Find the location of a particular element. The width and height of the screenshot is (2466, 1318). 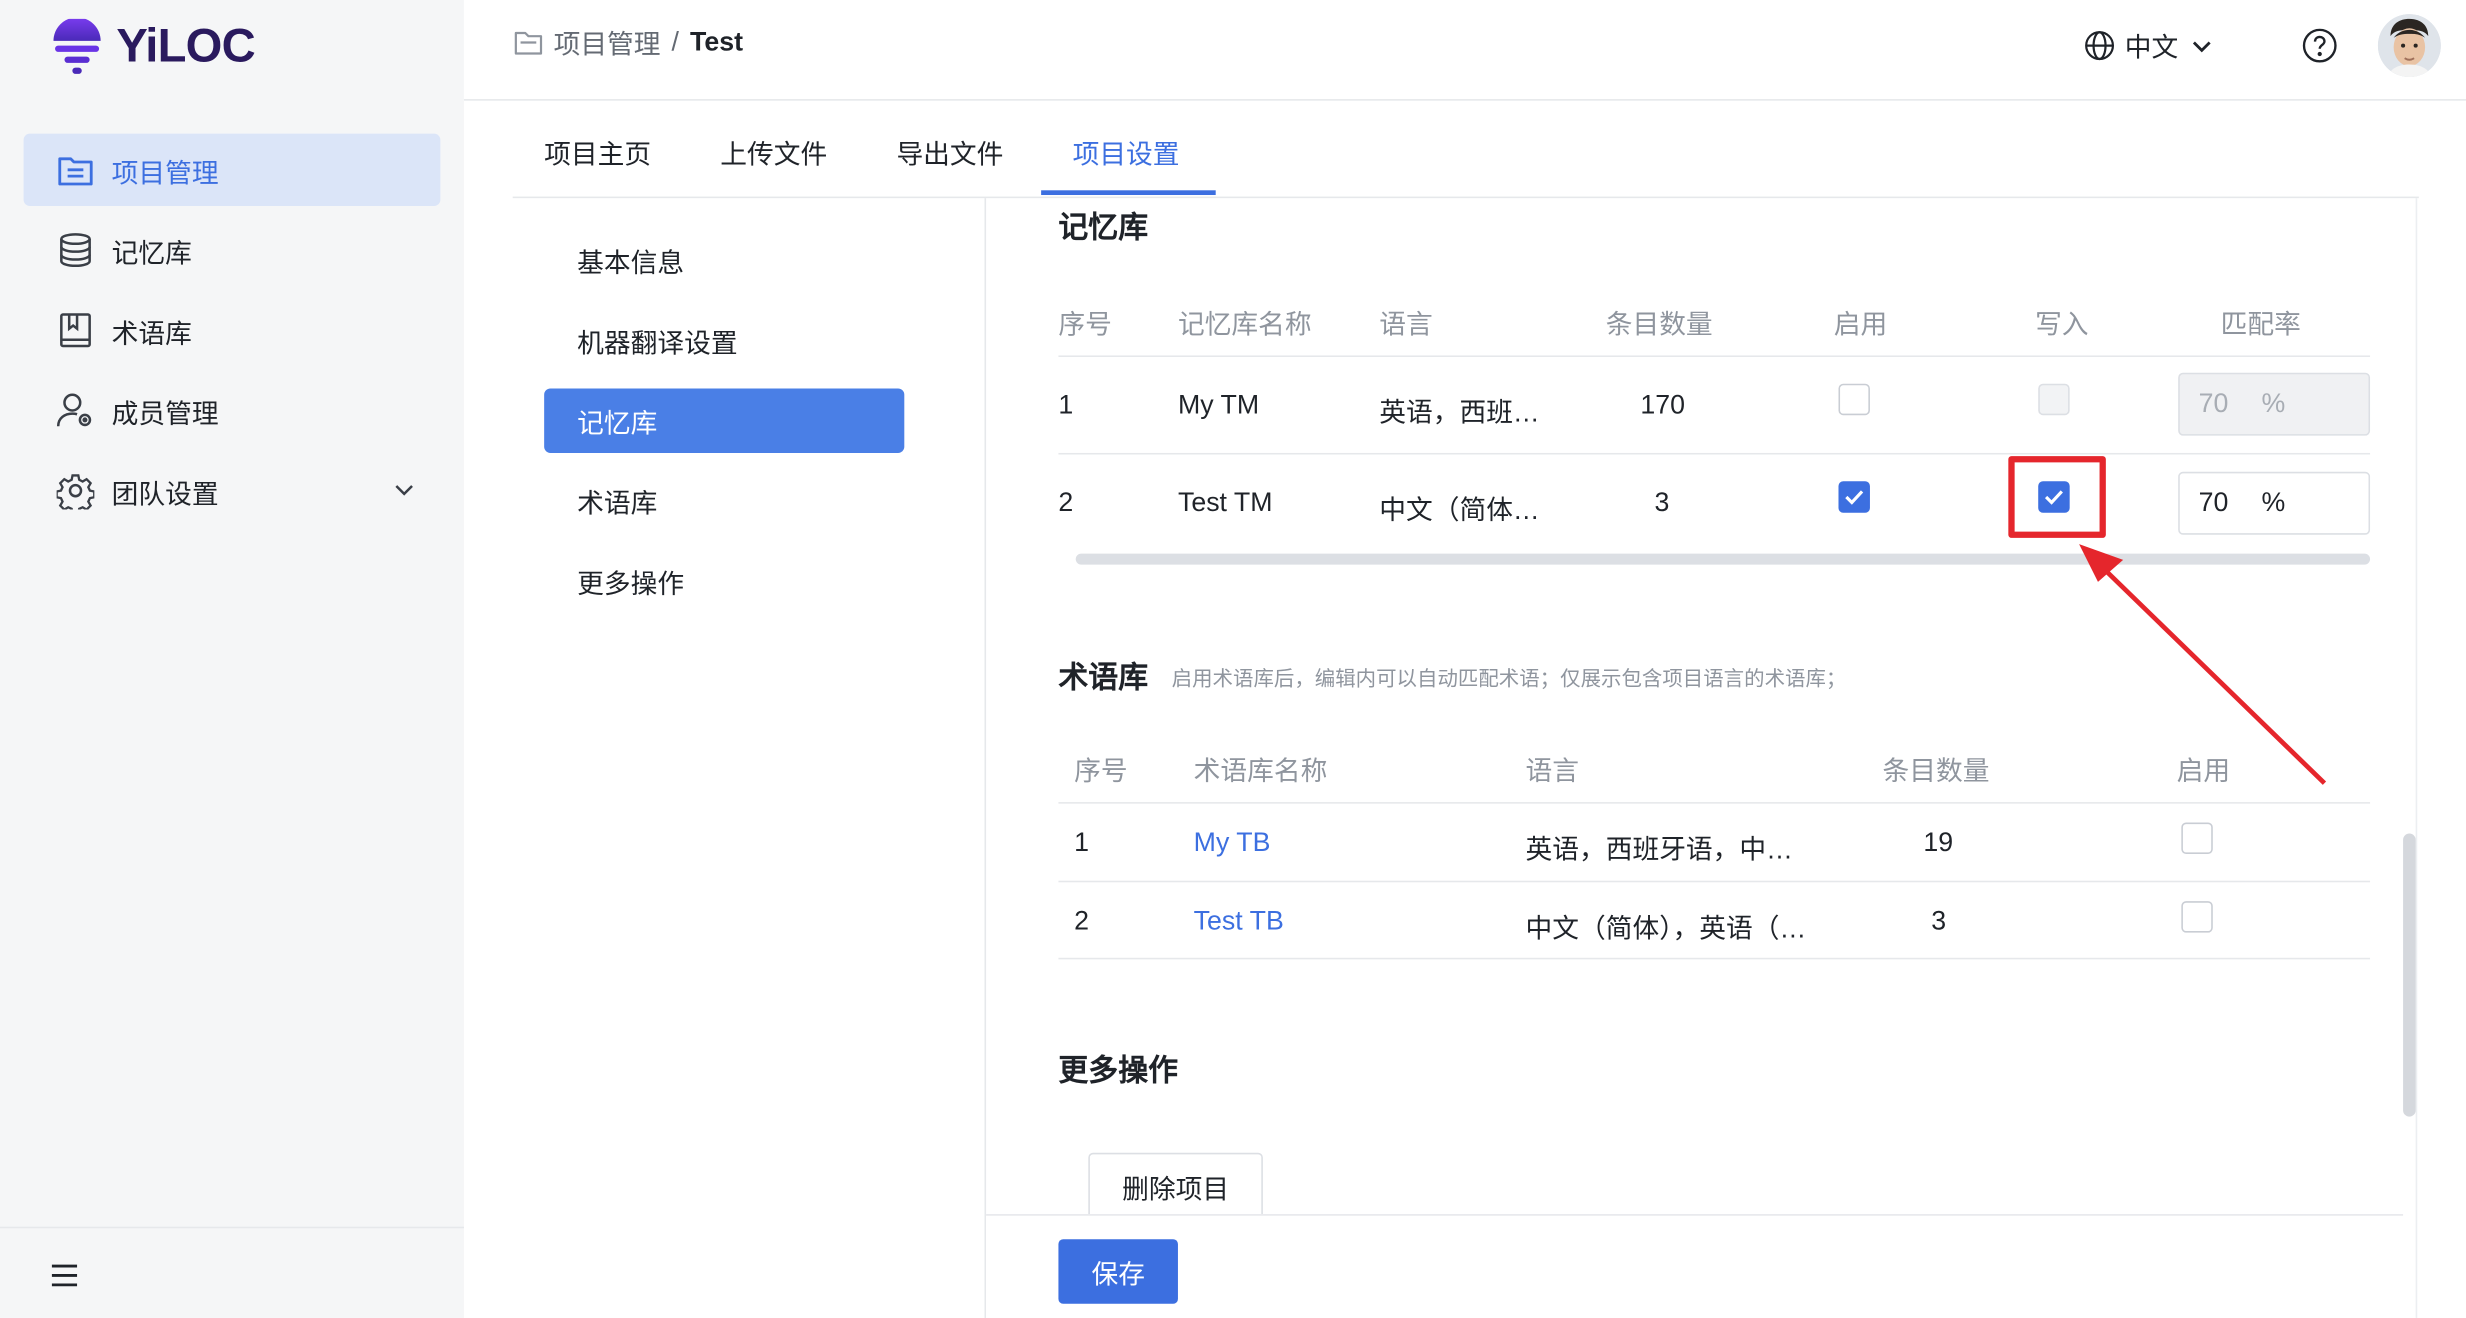

checkmark-icon is located at coordinates (1854, 497).